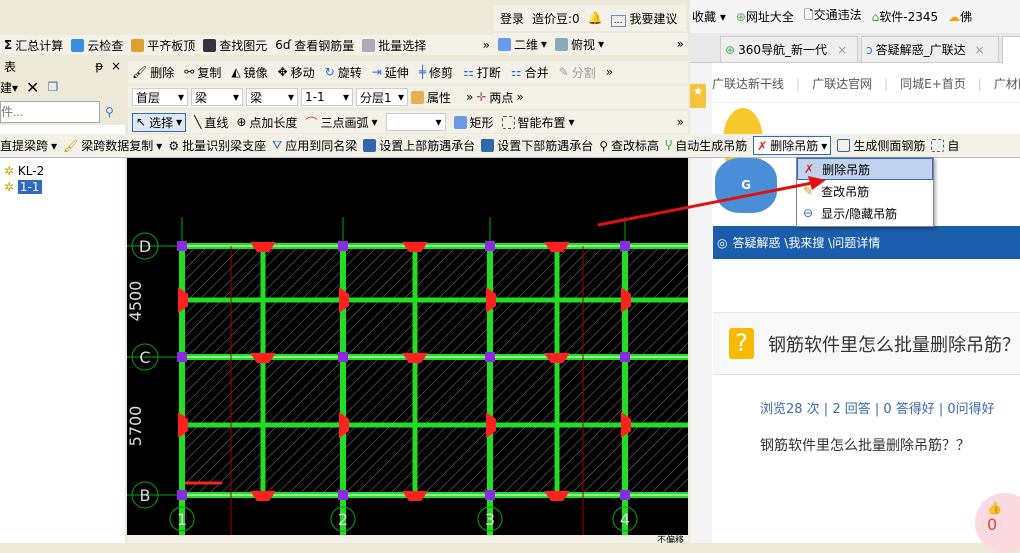  I want to click on tab-360-nav: ⊕ 360导航_新一代 ×, so click(789, 49).